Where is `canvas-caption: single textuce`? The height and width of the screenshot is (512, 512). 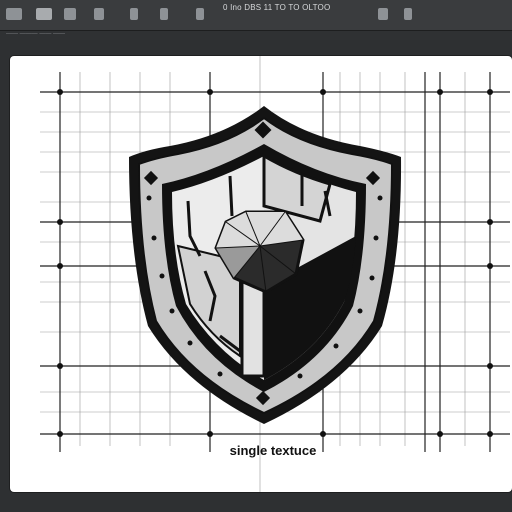 canvas-caption: single textuce is located at coordinates (273, 450).